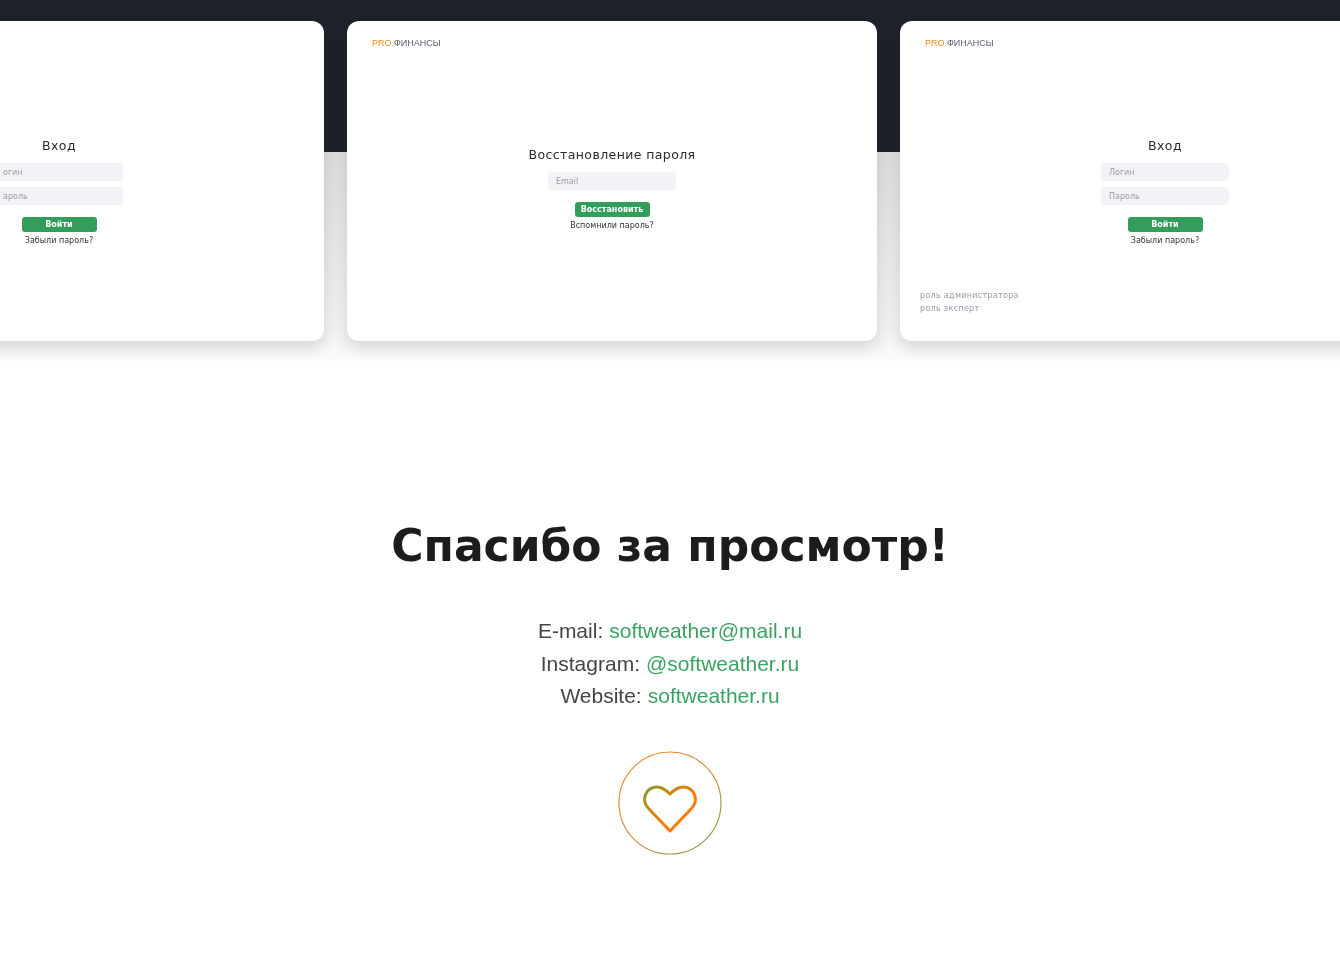 The height and width of the screenshot is (962, 1340). I want to click on contact-label: E-mail:, so click(570, 631).